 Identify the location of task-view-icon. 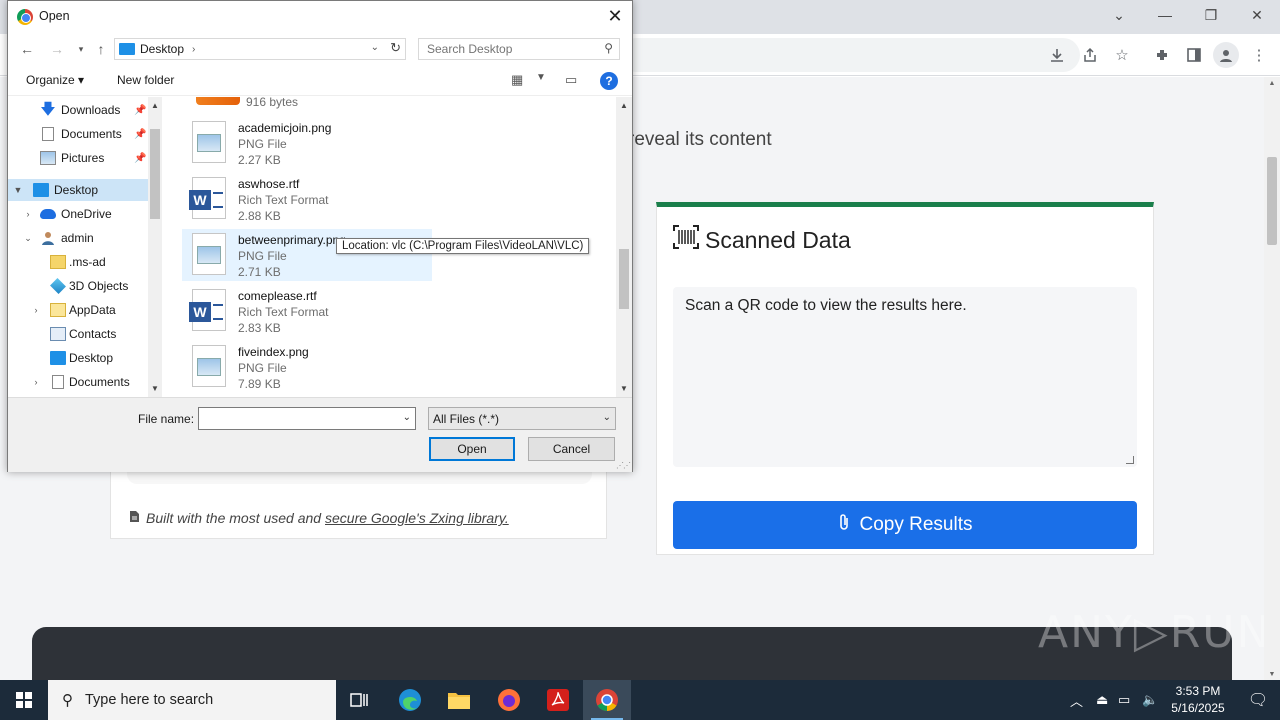
(360, 700).